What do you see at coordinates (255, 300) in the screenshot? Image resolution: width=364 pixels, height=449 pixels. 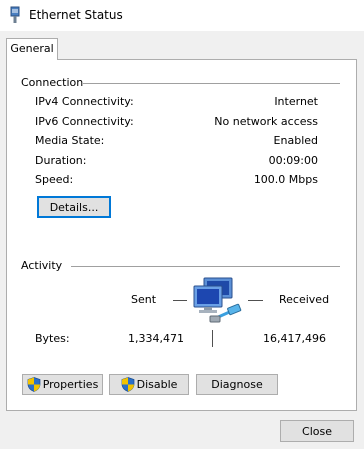 I see `received-dash` at bounding box center [255, 300].